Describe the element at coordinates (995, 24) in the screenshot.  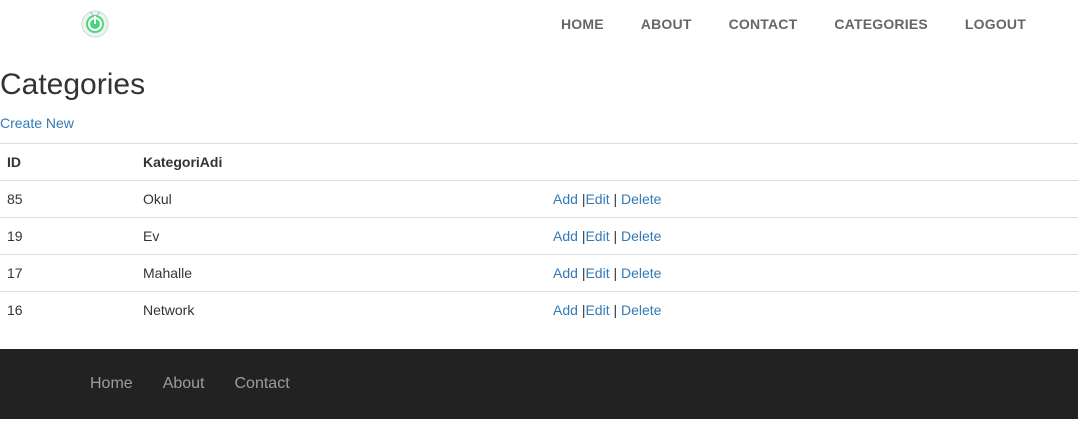
I see `nav-logout-link: LOGOUT` at that location.